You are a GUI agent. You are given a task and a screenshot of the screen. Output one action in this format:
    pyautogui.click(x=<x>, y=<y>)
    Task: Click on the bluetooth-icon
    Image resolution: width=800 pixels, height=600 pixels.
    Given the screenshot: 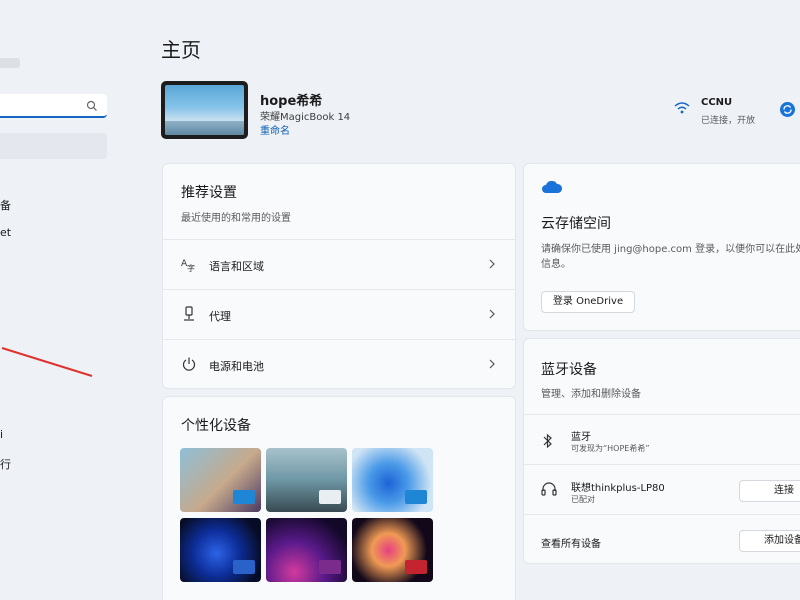 What is the action you would take?
    pyautogui.click(x=547, y=441)
    